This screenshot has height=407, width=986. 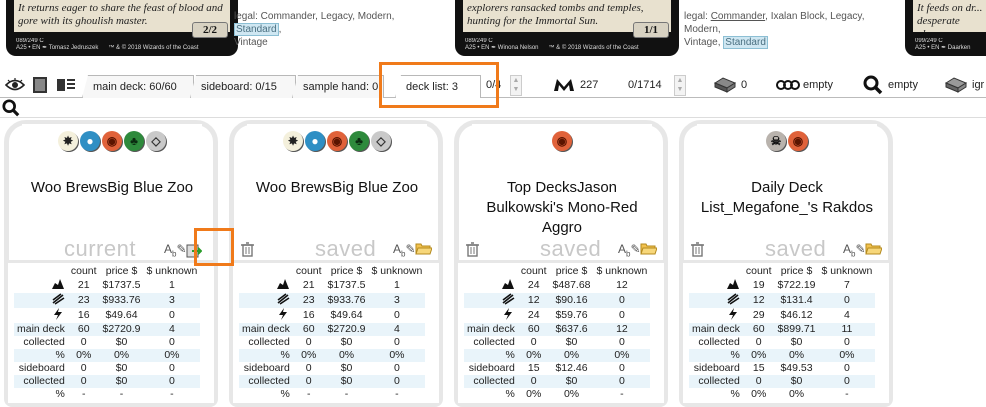 I want to click on collection-box-icon, so click(x=725, y=85).